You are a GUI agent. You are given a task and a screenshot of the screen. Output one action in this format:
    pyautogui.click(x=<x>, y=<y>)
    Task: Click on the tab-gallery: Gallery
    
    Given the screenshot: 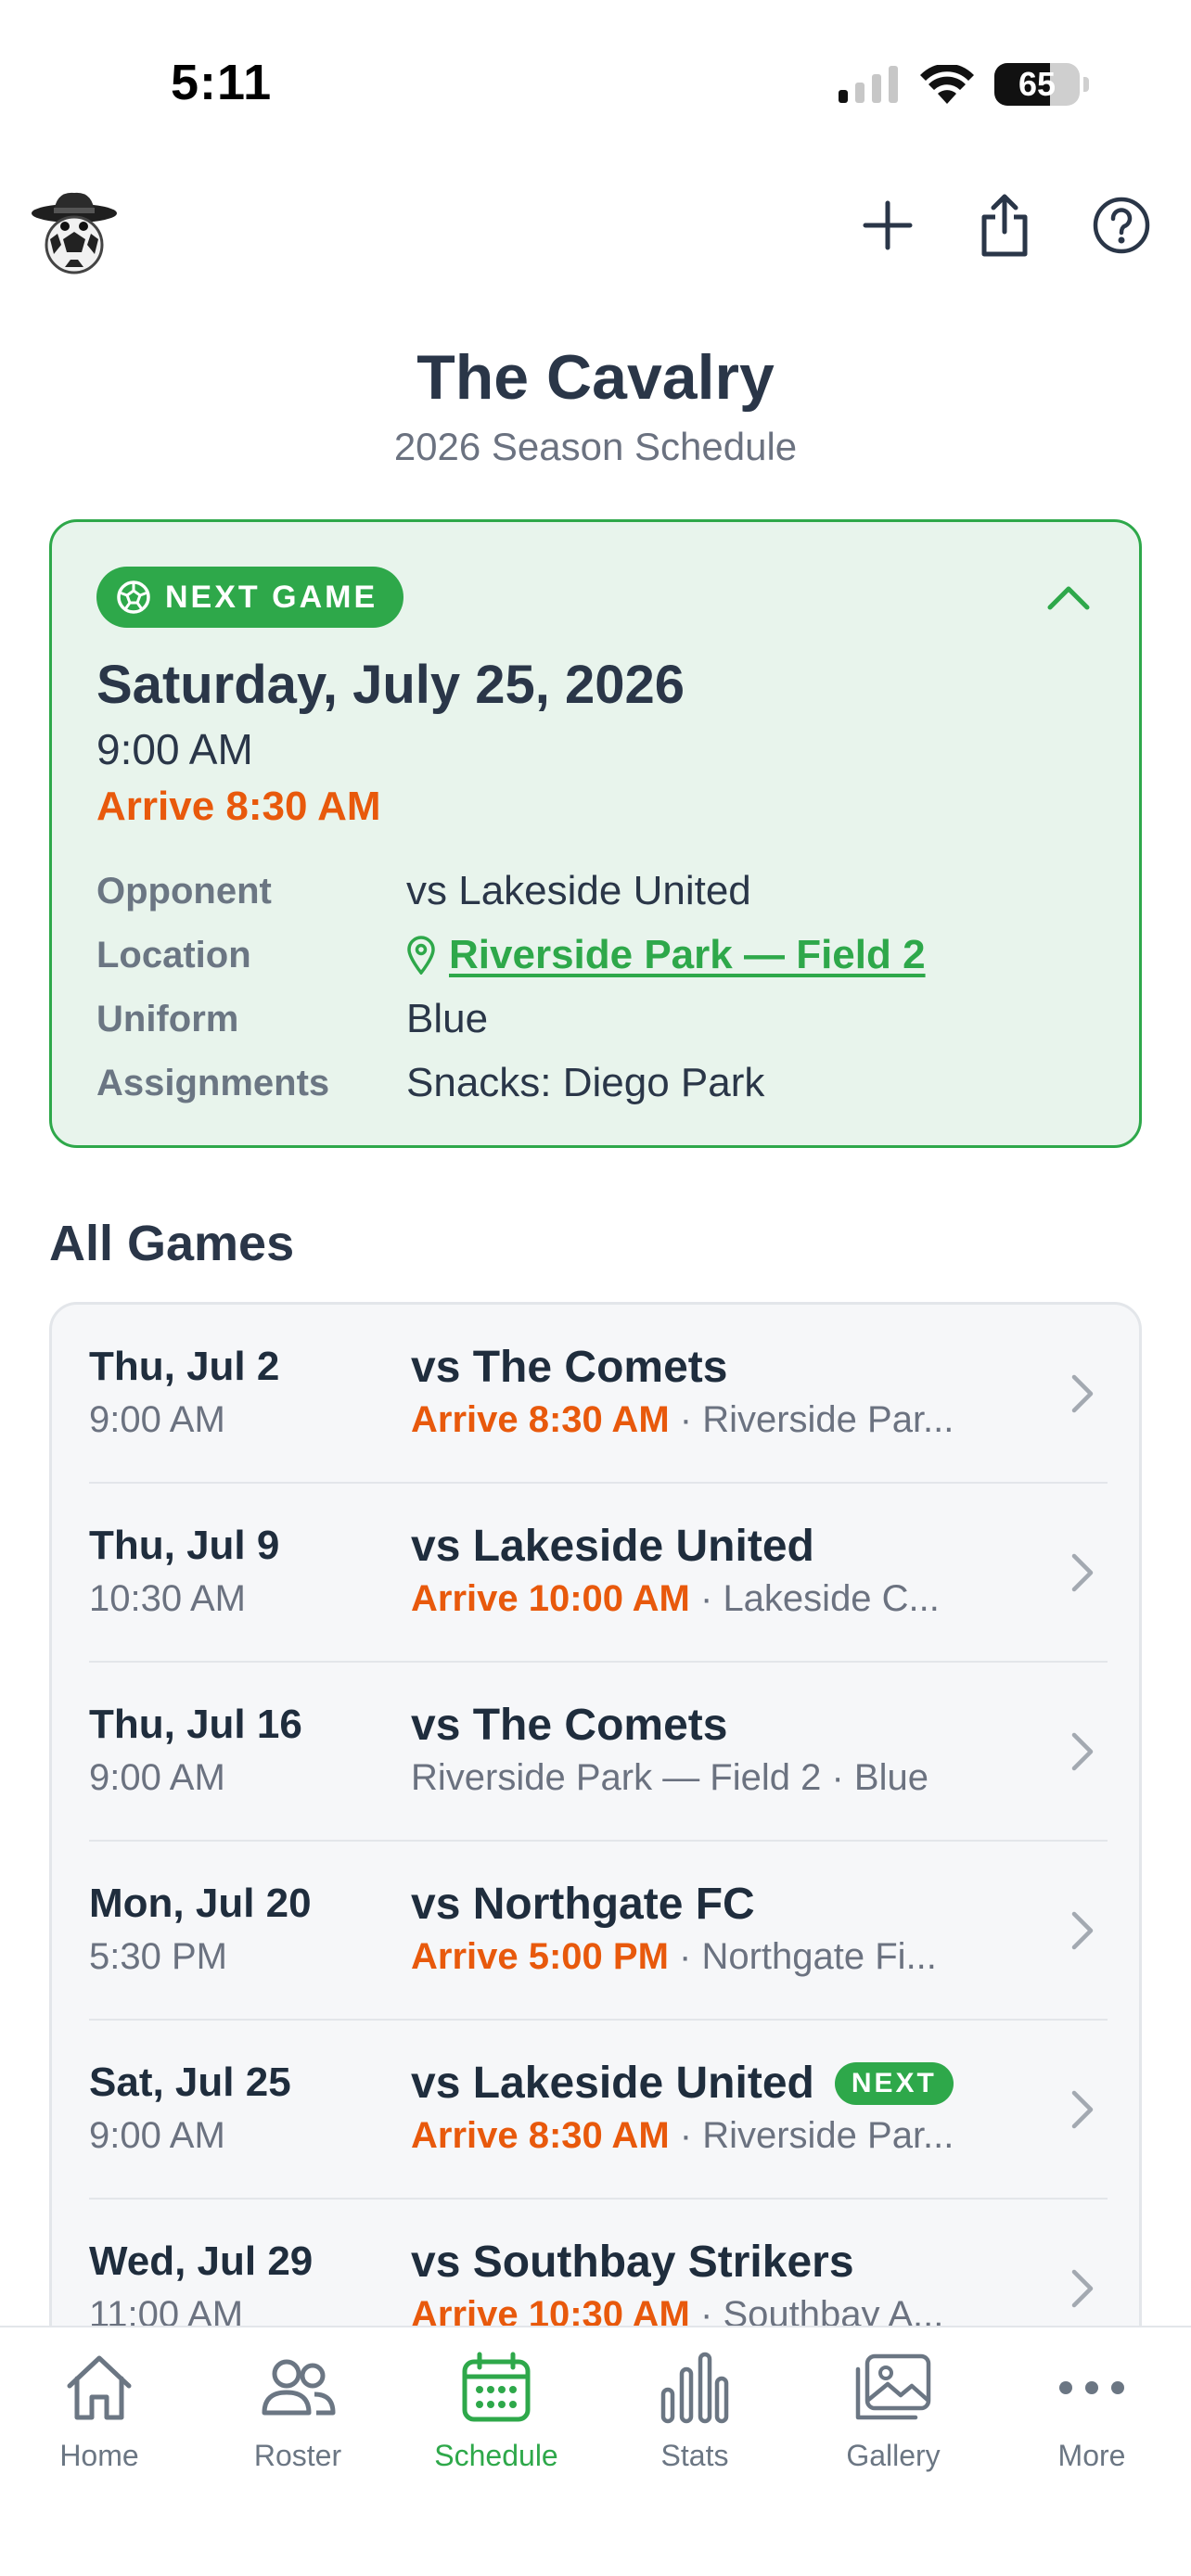 What is the action you would take?
    pyautogui.click(x=893, y=2409)
    